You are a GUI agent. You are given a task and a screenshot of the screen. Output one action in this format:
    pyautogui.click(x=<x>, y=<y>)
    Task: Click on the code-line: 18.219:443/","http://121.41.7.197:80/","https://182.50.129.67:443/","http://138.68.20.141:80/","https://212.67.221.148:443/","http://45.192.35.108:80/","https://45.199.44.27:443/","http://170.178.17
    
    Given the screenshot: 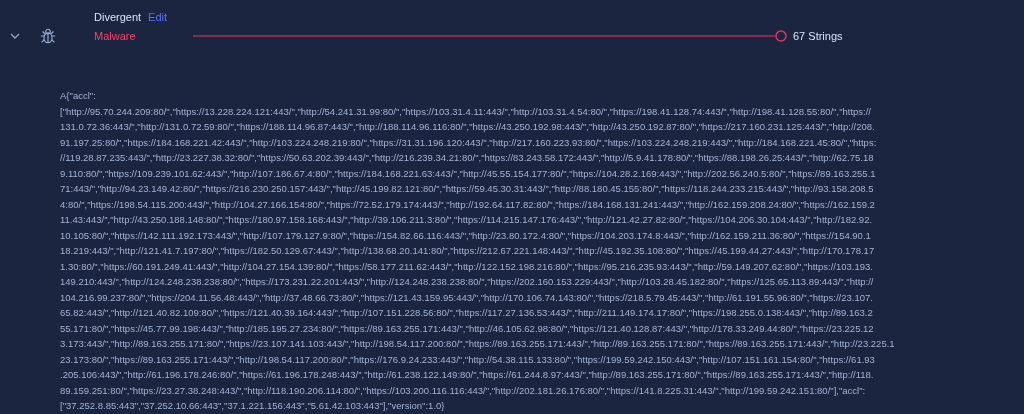 What is the action you would take?
    pyautogui.click(x=468, y=251)
    